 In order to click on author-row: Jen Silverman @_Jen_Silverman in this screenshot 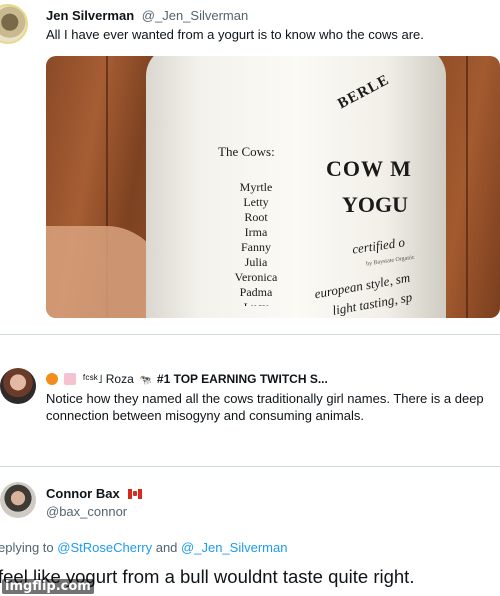, I will do `click(147, 15)`.